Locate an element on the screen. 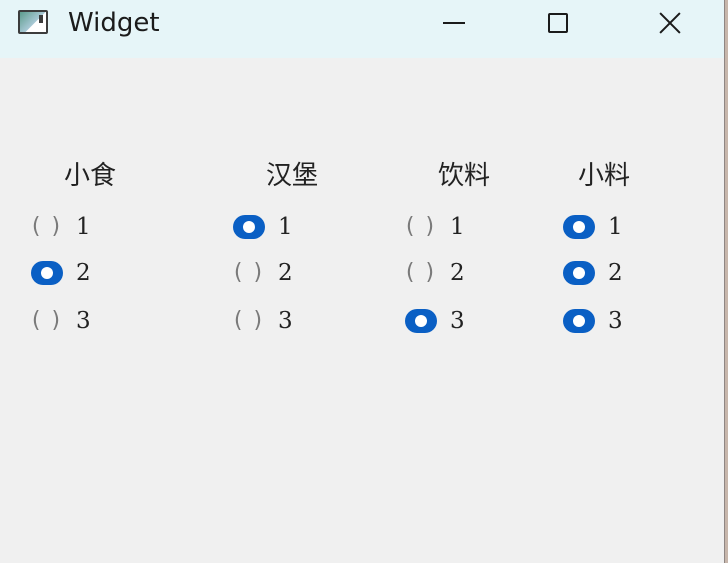 This screenshot has height=563, width=728. title-bar: Widget is located at coordinates (362, 29).